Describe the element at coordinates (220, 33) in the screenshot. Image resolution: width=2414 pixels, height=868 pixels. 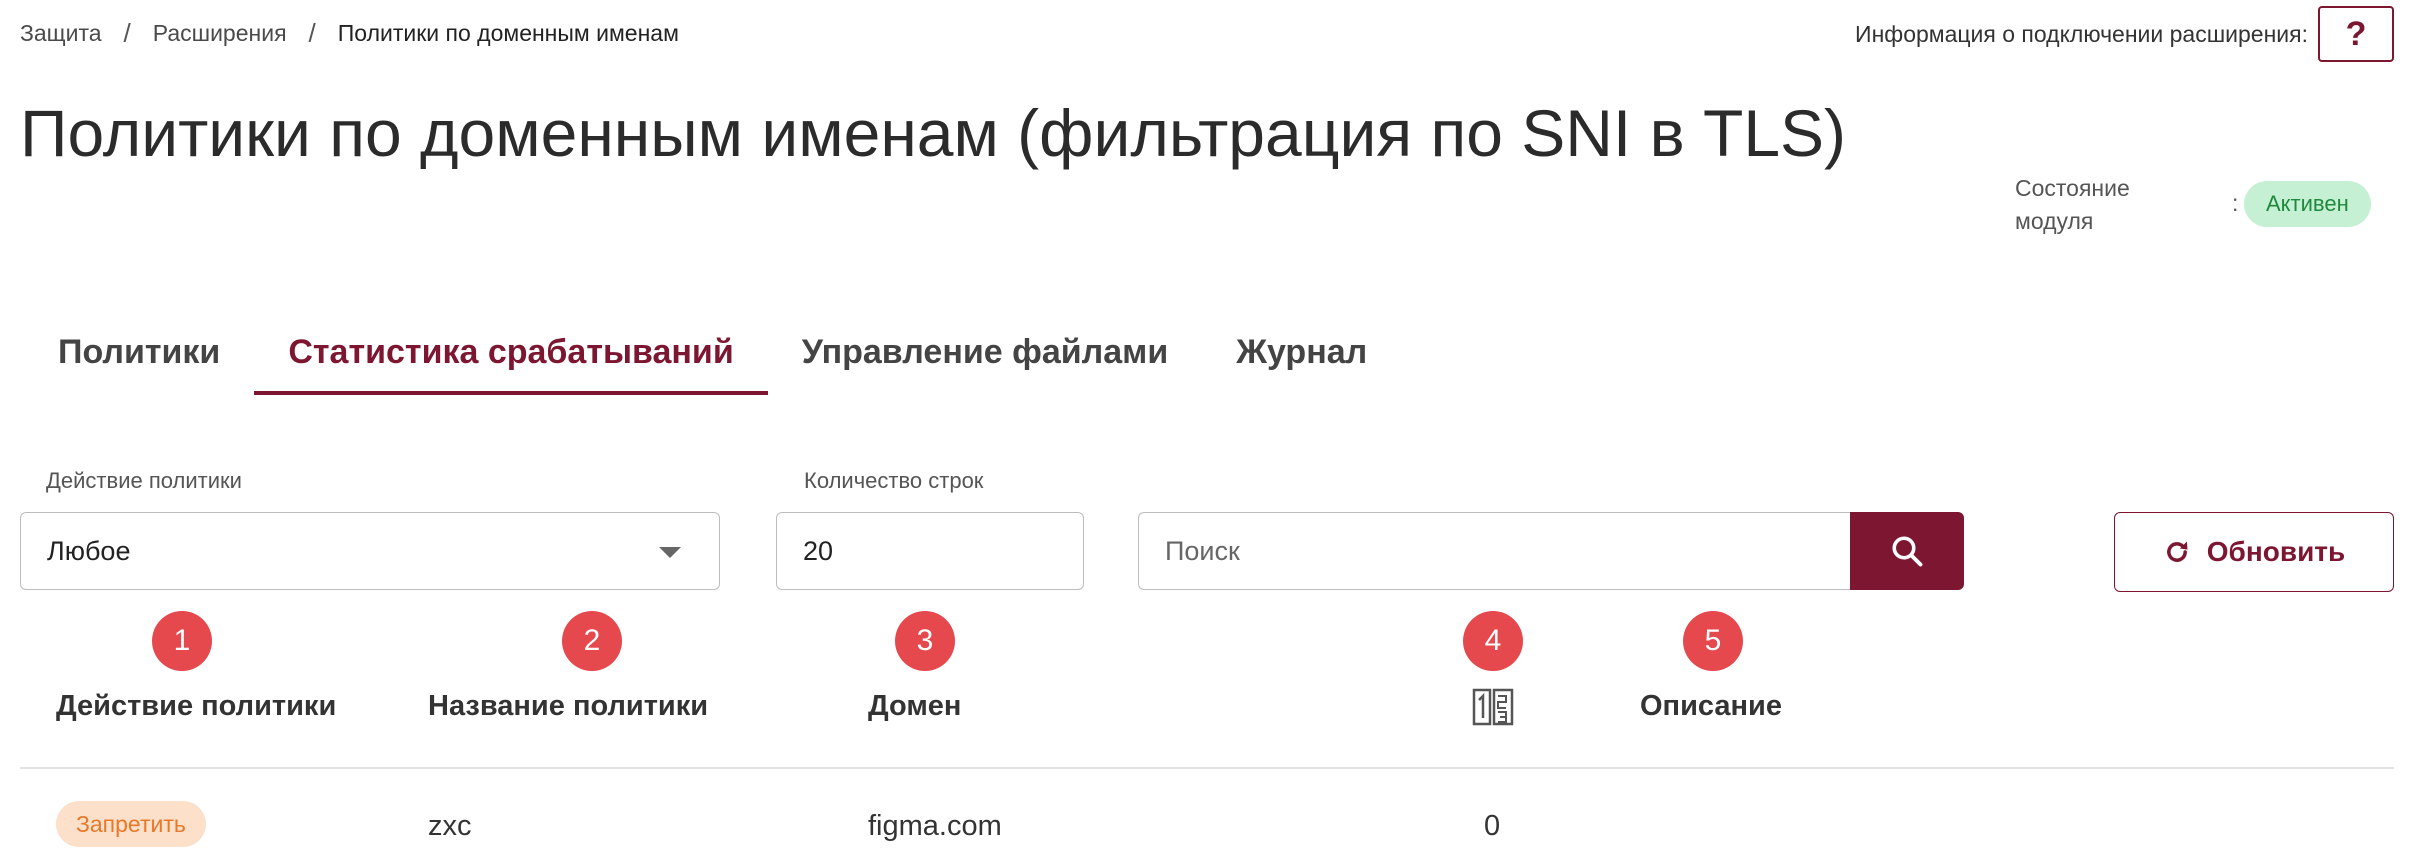
I see `breadcrumb-item-extensions: Расширения` at that location.